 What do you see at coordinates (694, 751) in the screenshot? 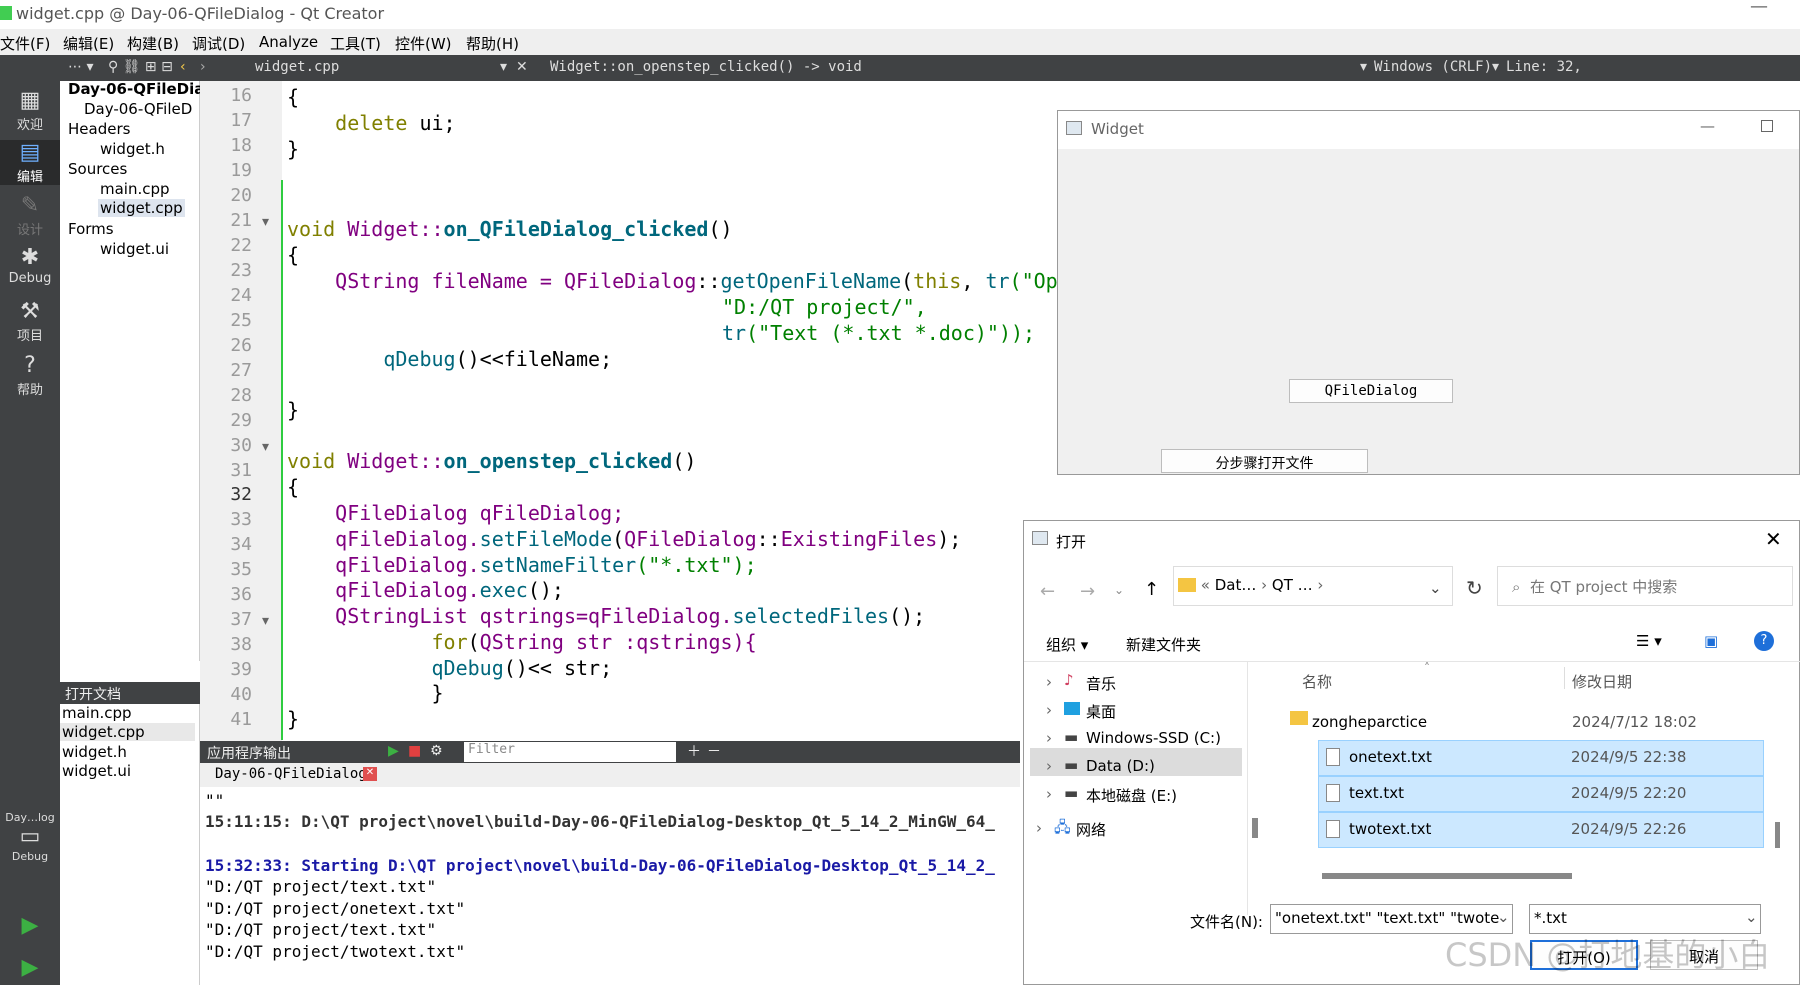
I see `add-icon: ＋` at bounding box center [694, 751].